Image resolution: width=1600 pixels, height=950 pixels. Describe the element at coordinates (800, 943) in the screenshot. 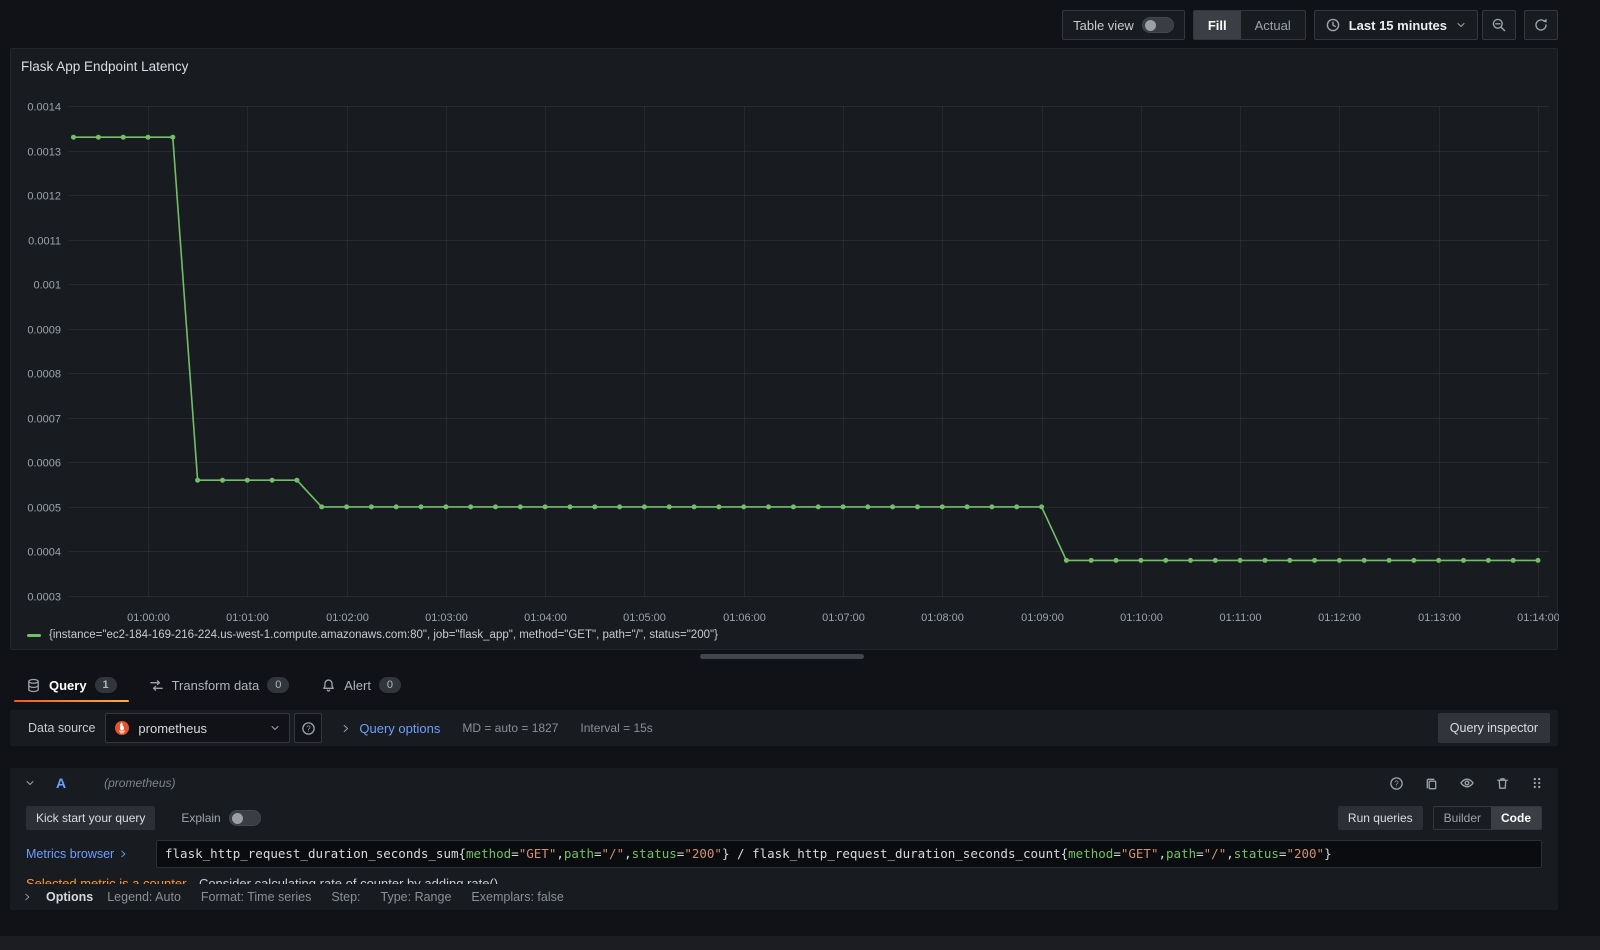

I see `horizontal-scrollbar` at that location.